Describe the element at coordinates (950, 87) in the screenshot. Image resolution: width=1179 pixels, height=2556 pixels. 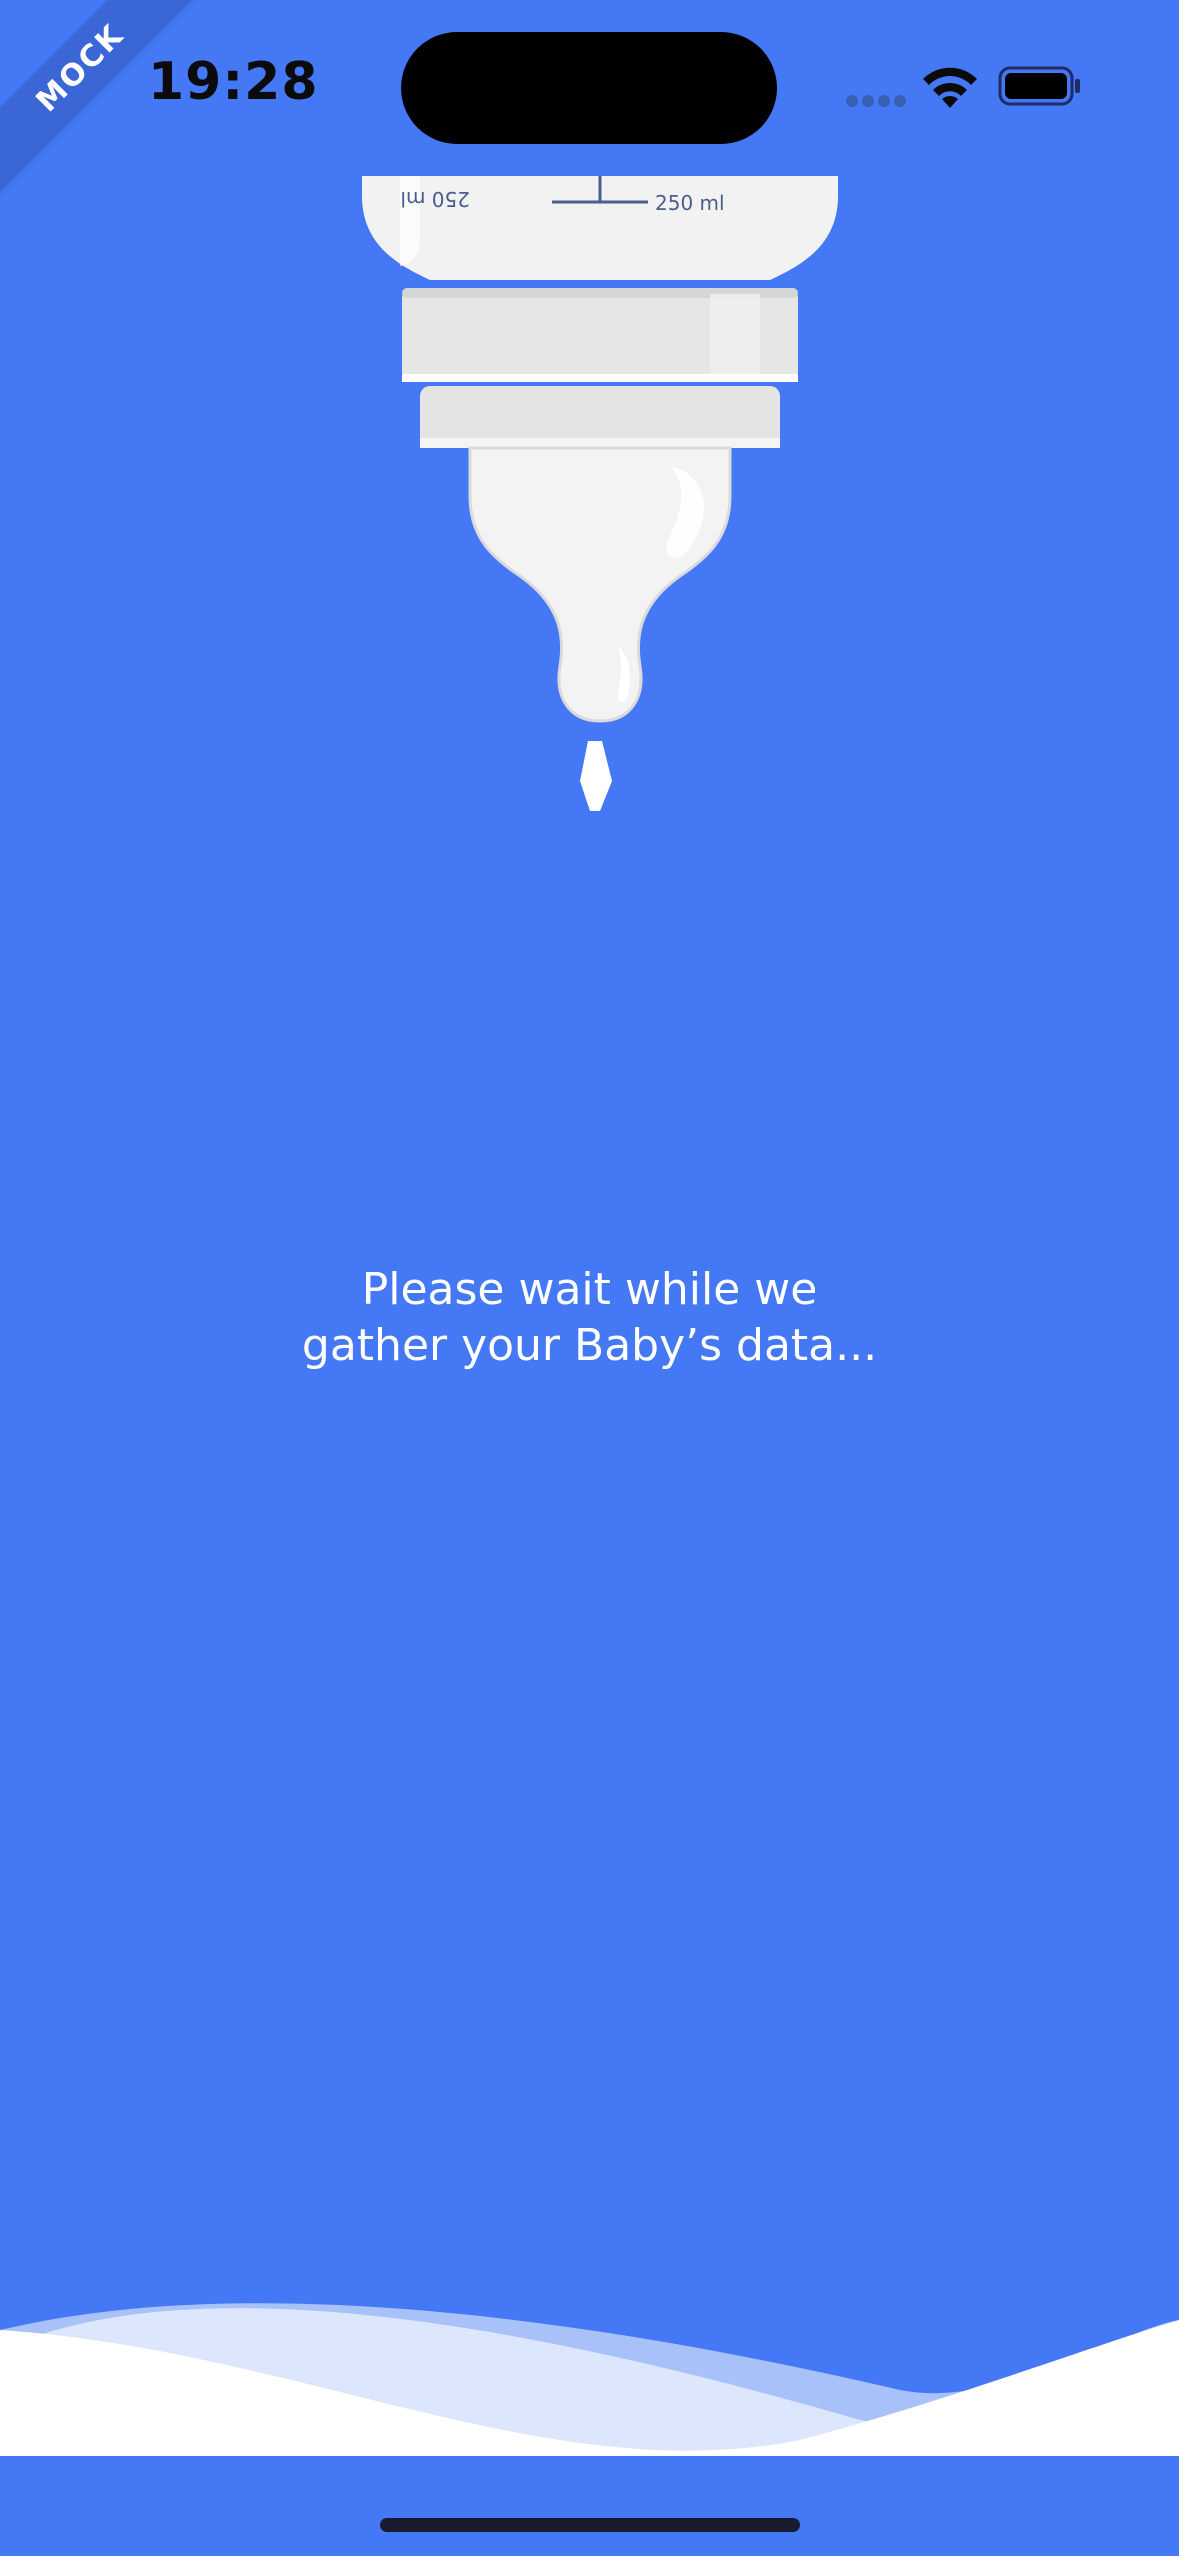
I see `wifi-icon` at that location.